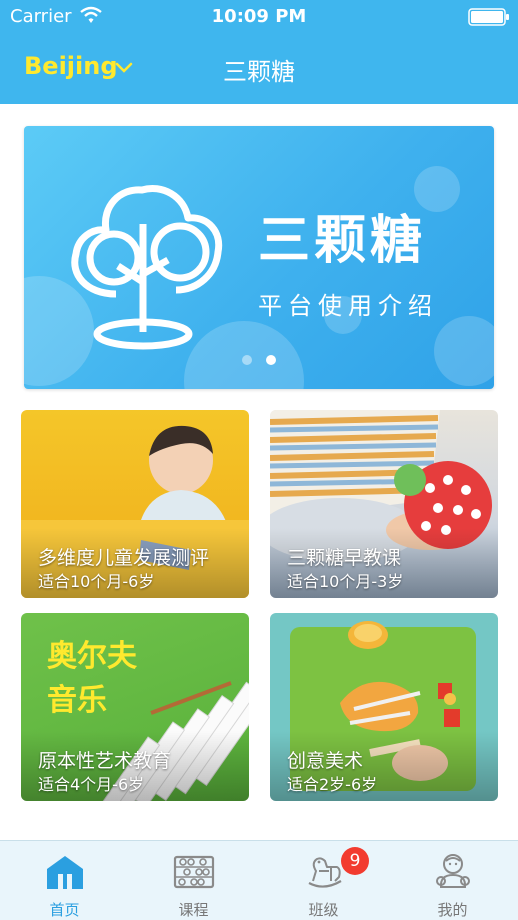  What do you see at coordinates (147, 267) in the screenshot?
I see `tree-logo-icon` at bounding box center [147, 267].